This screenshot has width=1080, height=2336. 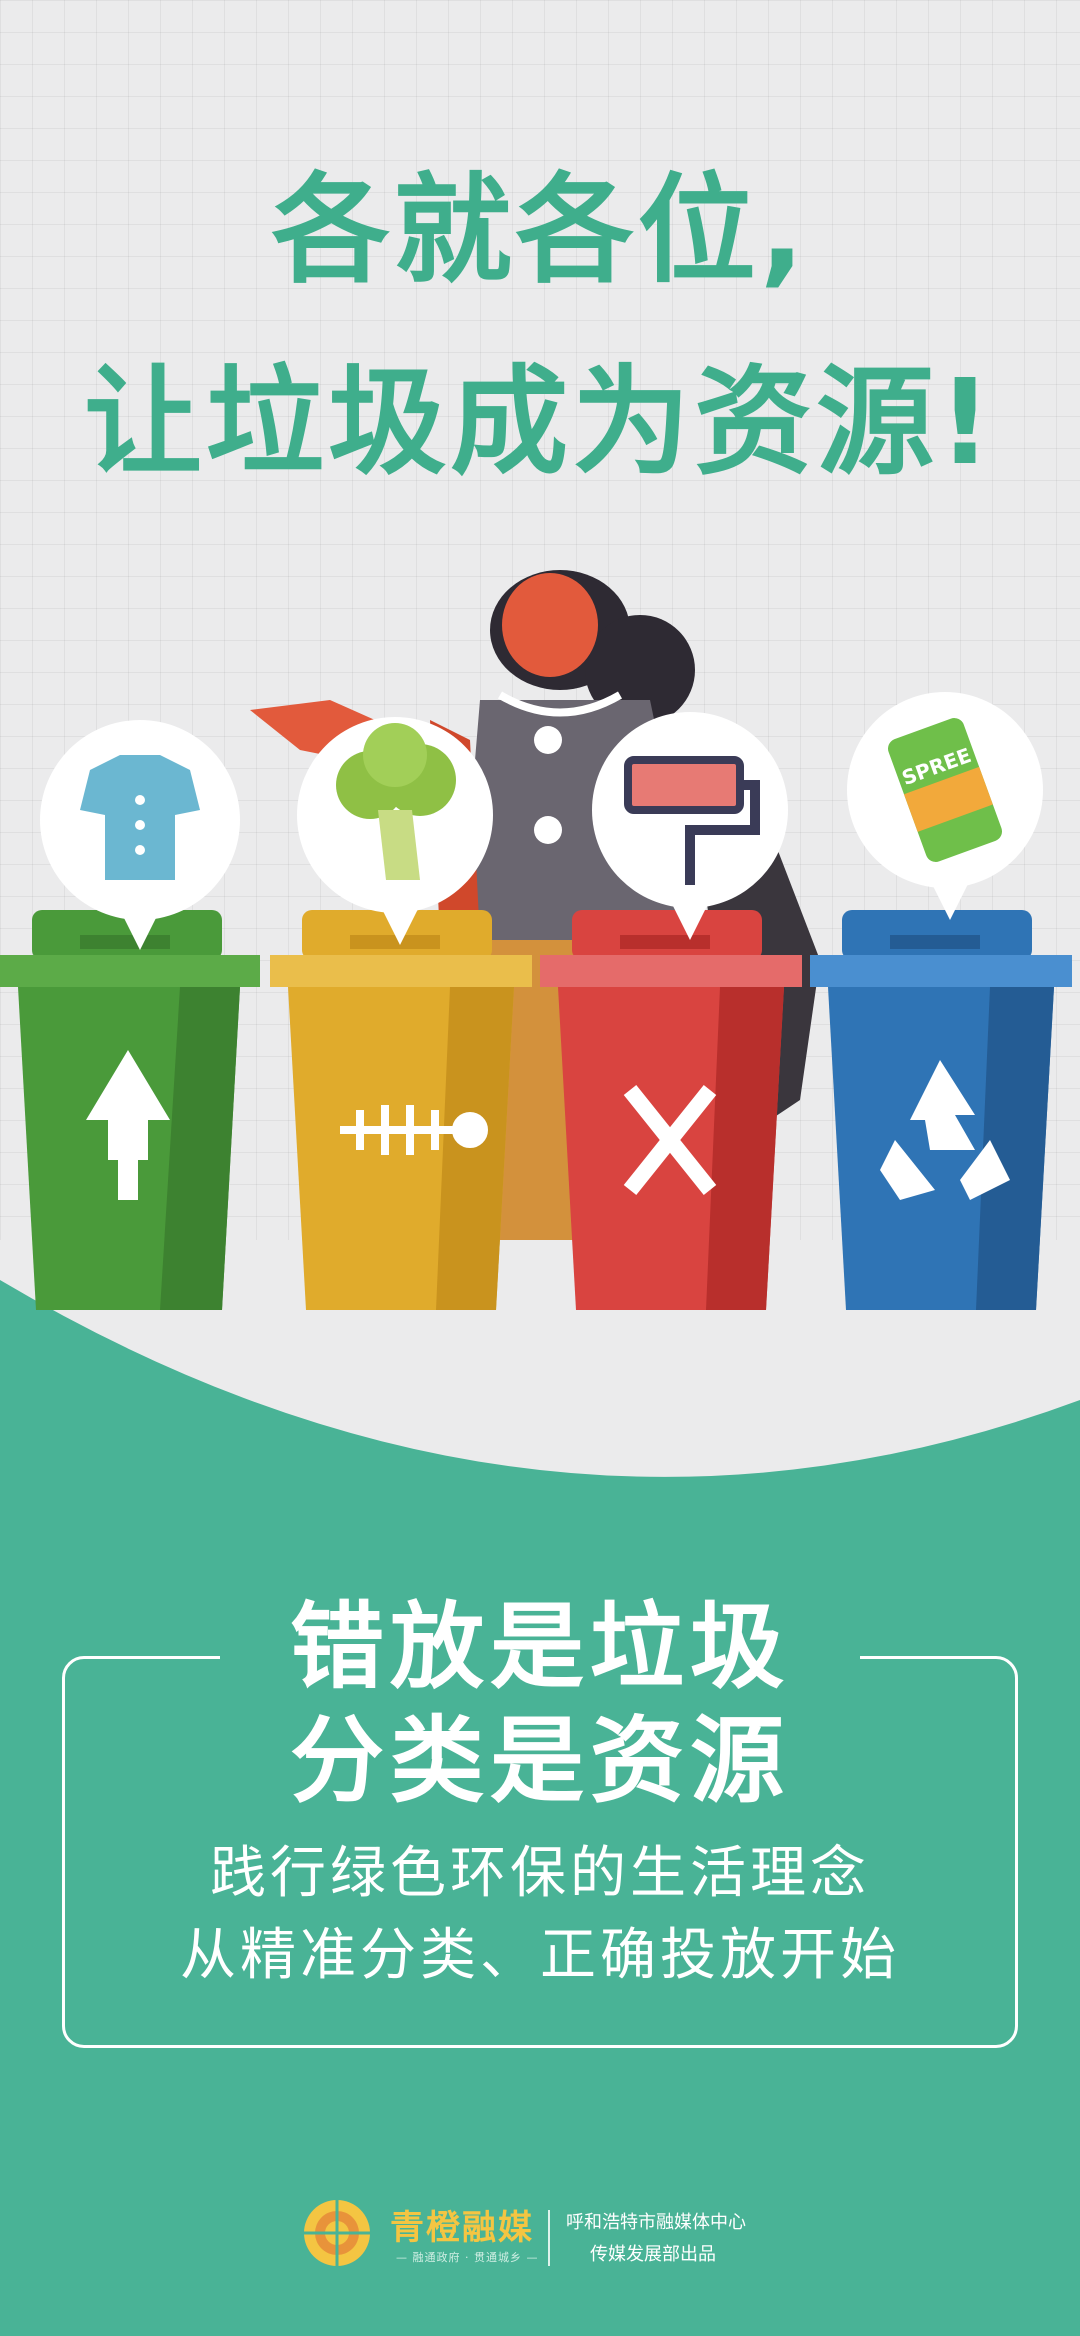 What do you see at coordinates (945, 806) in the screenshot?
I see `soda-can-bubble: SPREE` at bounding box center [945, 806].